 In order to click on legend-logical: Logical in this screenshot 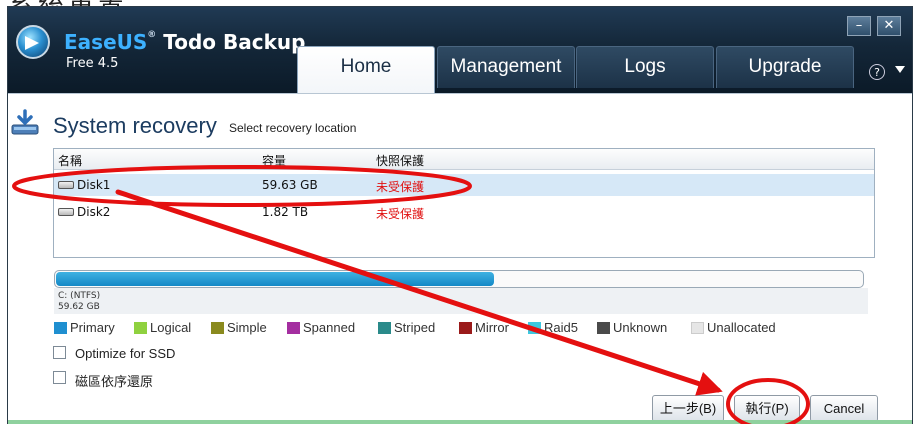, I will do `click(162, 328)`.